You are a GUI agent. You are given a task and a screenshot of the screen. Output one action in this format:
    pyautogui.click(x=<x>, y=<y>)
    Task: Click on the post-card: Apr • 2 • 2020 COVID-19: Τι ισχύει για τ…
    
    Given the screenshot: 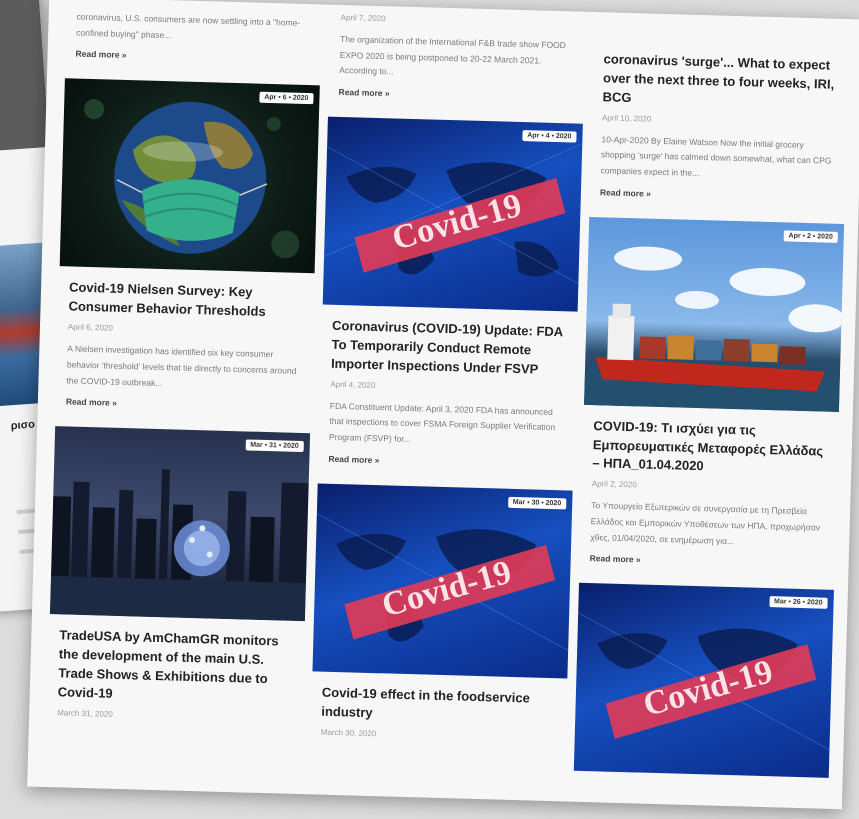 What is the action you would take?
    pyautogui.click(x=712, y=393)
    